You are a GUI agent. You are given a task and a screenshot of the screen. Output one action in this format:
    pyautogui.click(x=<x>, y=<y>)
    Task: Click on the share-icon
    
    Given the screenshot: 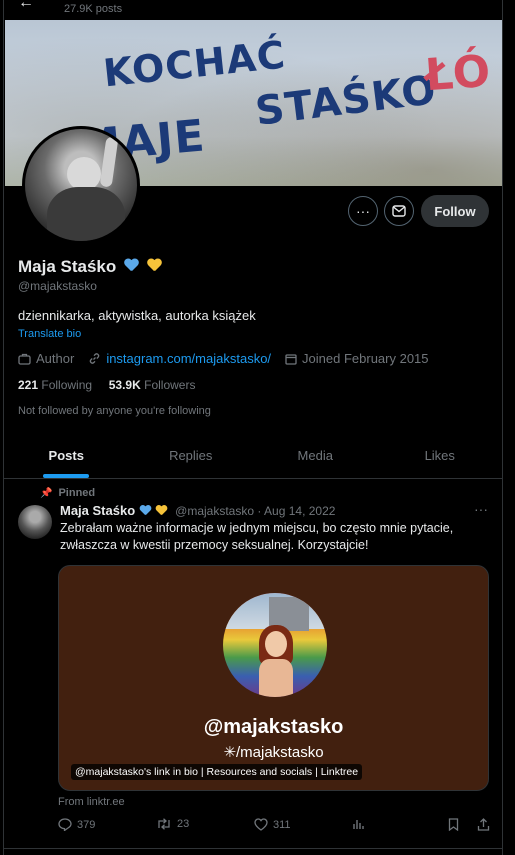 What is the action you would take?
    pyautogui.click(x=483, y=824)
    